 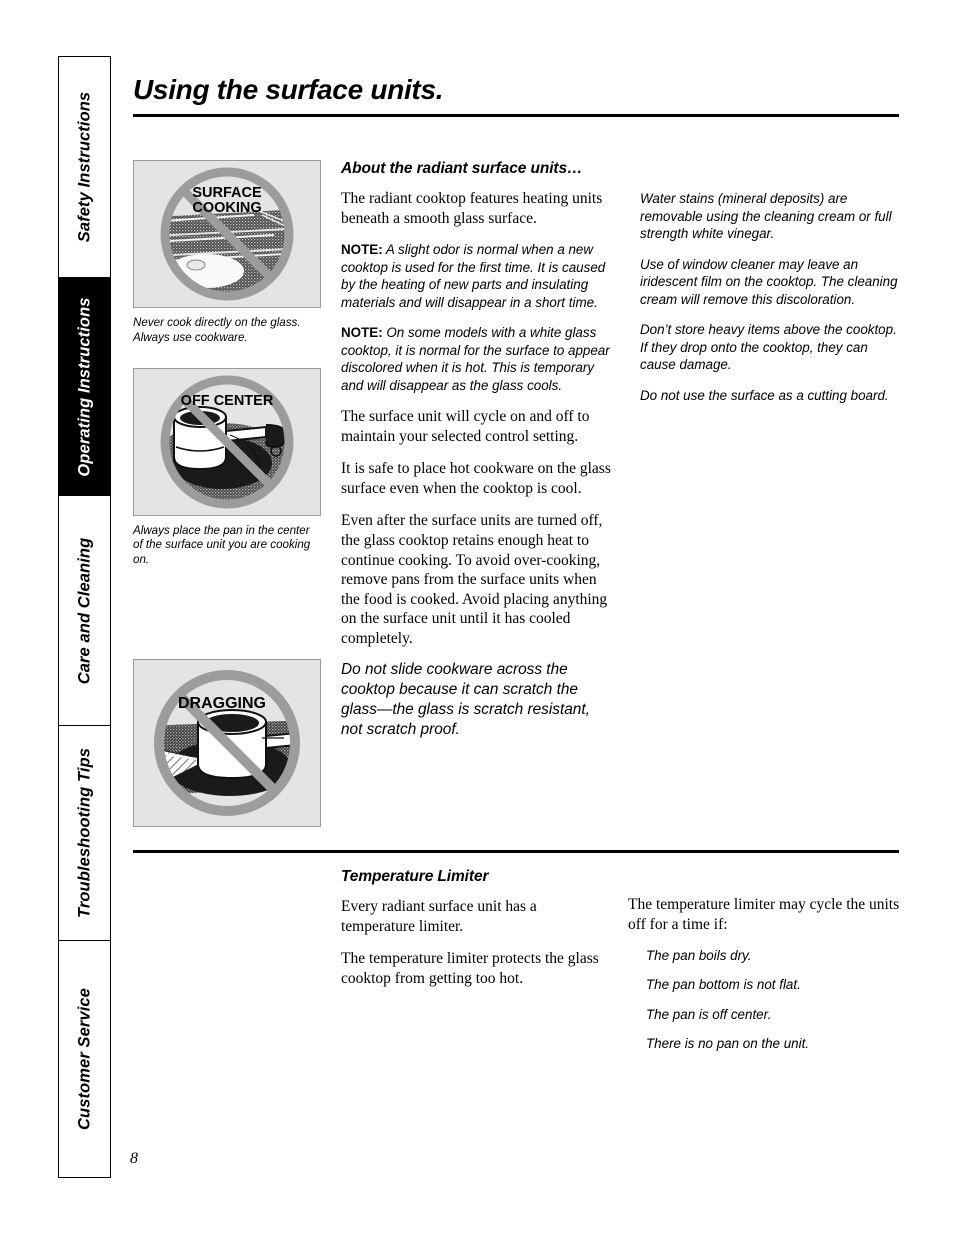 I want to click on figure-image-off-center: OFF CENTER, so click(x=227, y=441).